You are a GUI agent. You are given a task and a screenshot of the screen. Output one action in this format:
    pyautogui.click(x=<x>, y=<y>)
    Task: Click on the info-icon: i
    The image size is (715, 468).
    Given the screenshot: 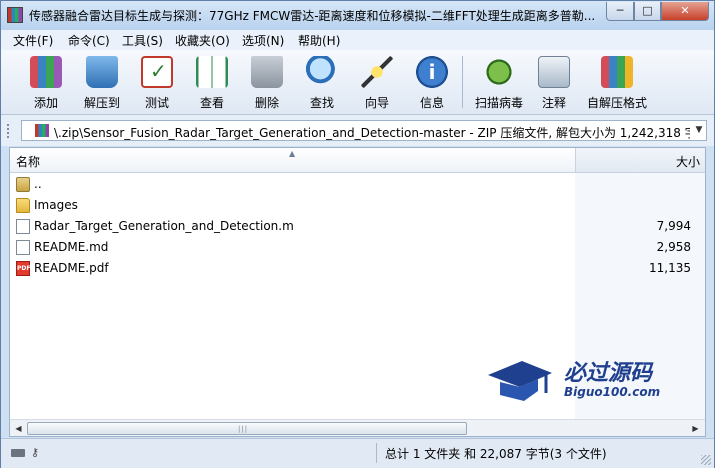 What is the action you would take?
    pyautogui.click(x=432, y=72)
    